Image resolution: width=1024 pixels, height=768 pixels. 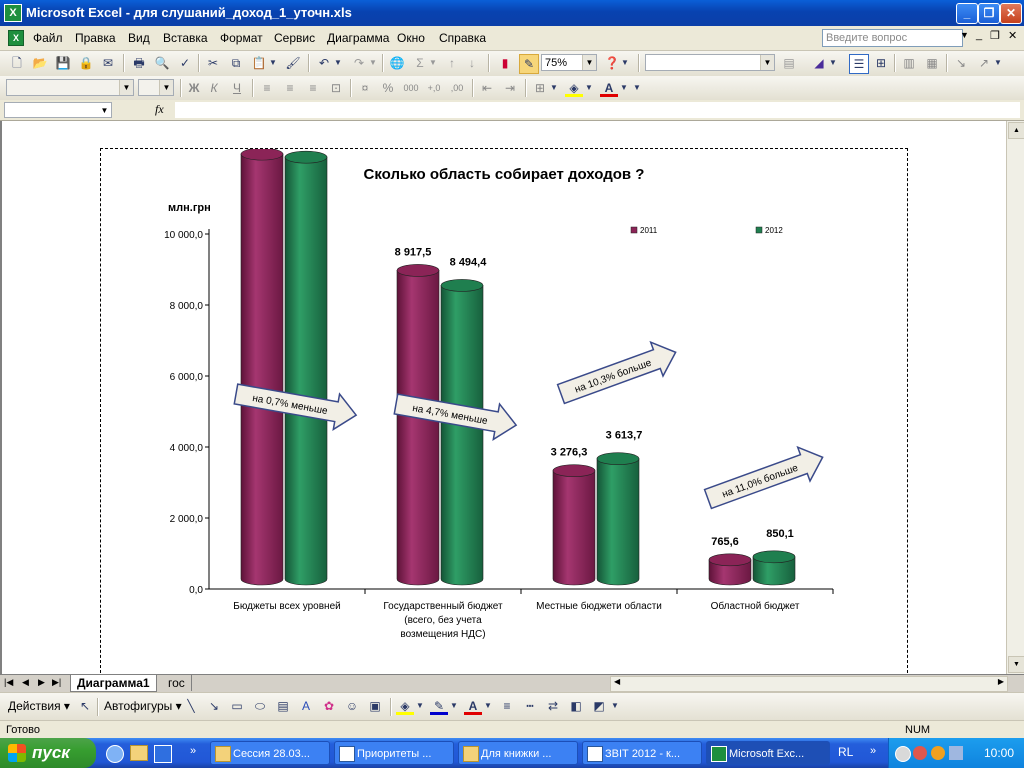 I want to click on chart-objects-select: ▼, so click(x=710, y=62).